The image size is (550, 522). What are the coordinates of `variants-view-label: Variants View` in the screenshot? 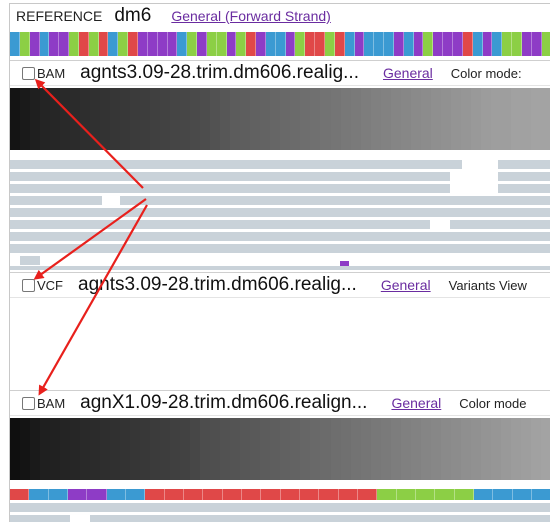 It's located at (488, 285).